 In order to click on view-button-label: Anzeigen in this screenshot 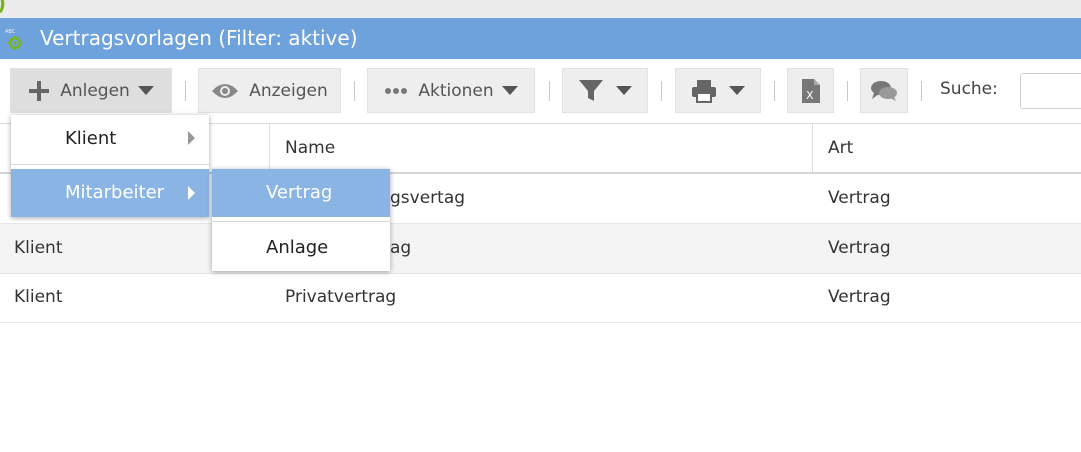, I will do `click(288, 90)`.